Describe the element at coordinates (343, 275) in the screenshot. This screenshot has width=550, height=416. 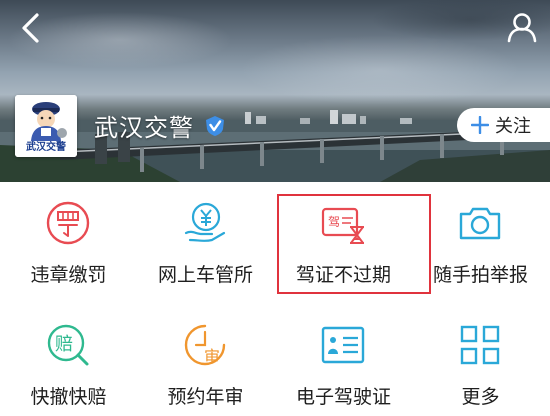
I see `service-label: 驾证不过期` at that location.